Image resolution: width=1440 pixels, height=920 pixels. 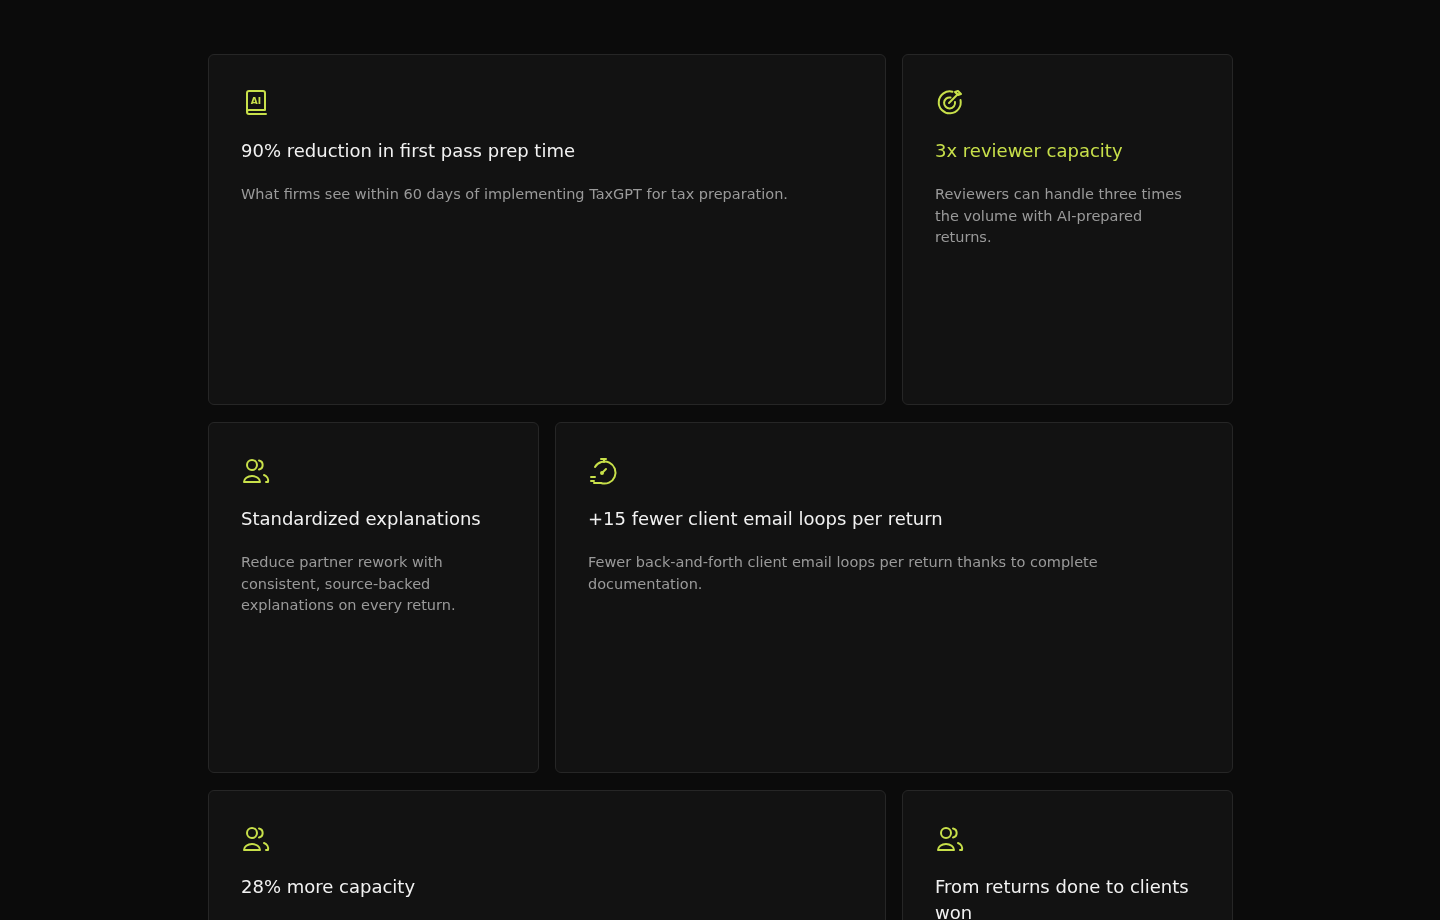 What do you see at coordinates (408, 151) in the screenshot?
I see `card-title: 90% reduction in first pass prep time` at bounding box center [408, 151].